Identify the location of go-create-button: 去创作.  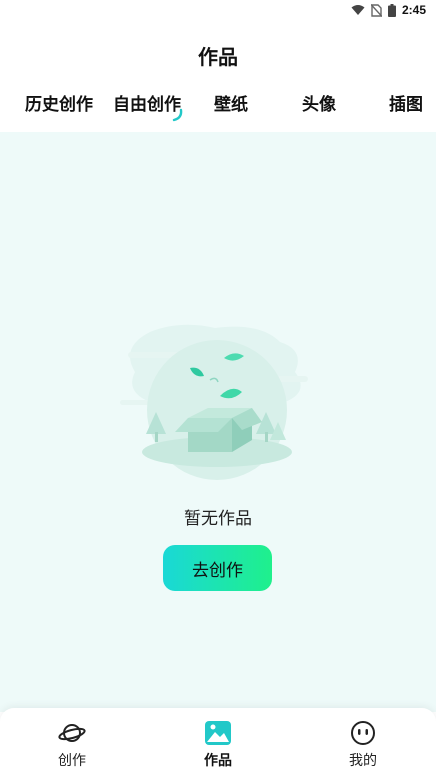
(217, 568).